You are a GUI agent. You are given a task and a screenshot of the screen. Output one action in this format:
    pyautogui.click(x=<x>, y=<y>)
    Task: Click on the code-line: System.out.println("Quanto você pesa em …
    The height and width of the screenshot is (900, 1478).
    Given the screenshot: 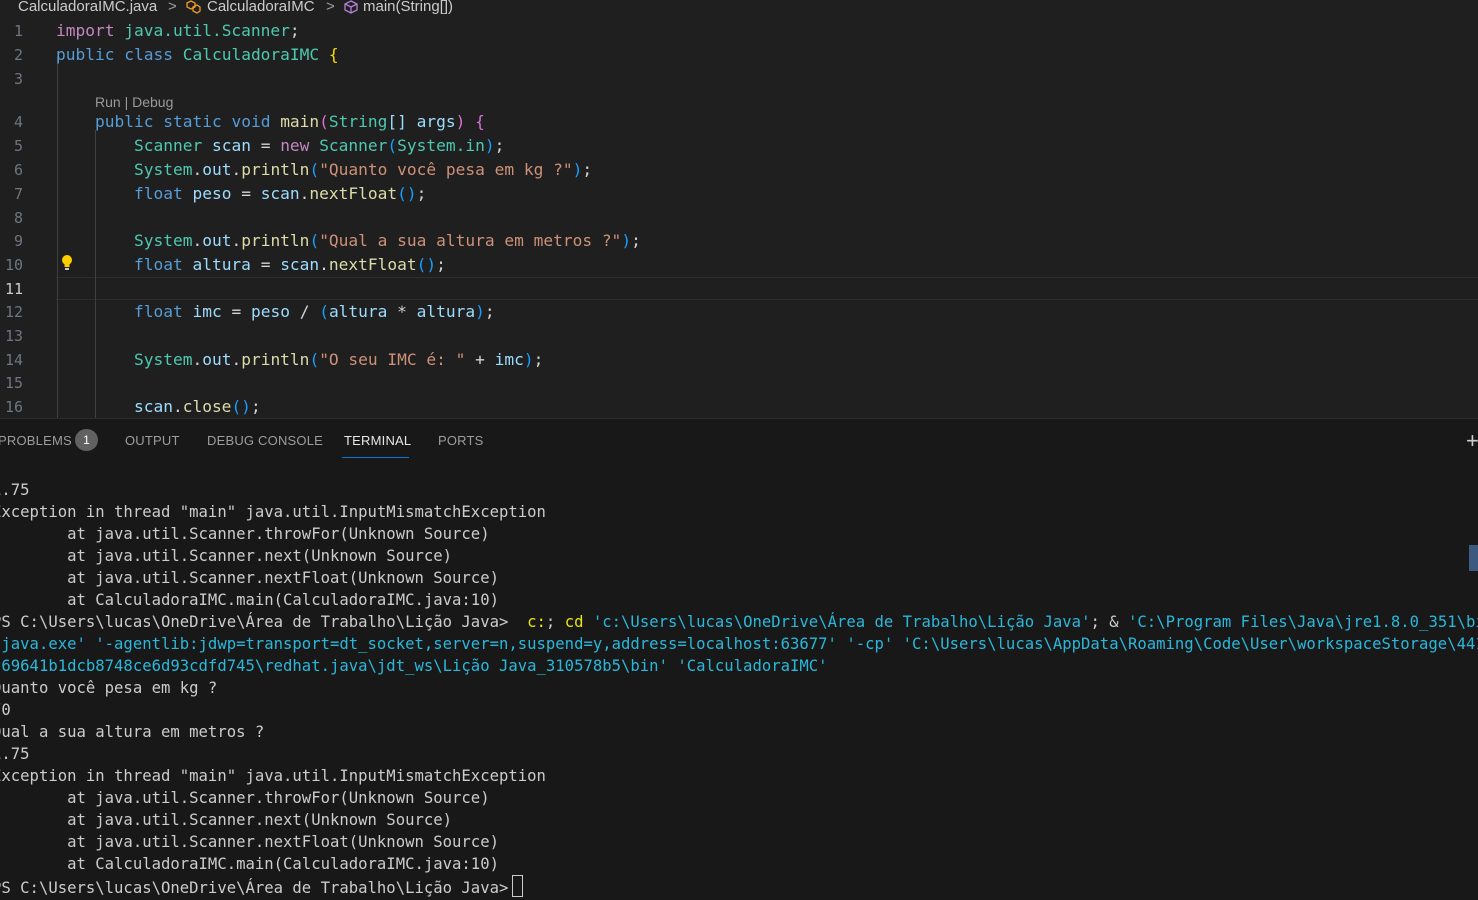 What is the action you would take?
    pyautogui.click(x=363, y=169)
    